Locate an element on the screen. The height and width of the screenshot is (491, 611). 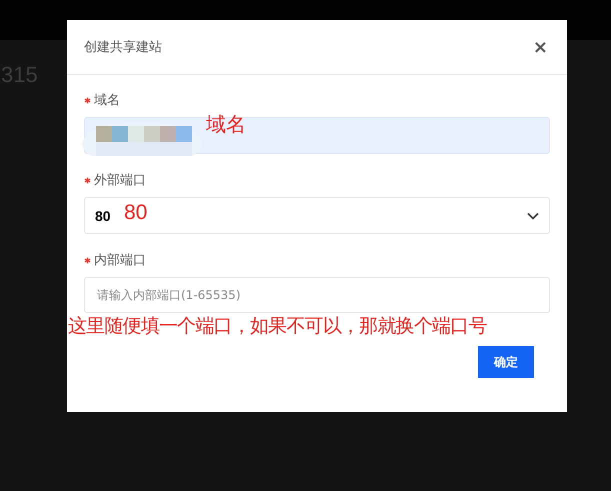
field-label: 域名 is located at coordinates (107, 100).